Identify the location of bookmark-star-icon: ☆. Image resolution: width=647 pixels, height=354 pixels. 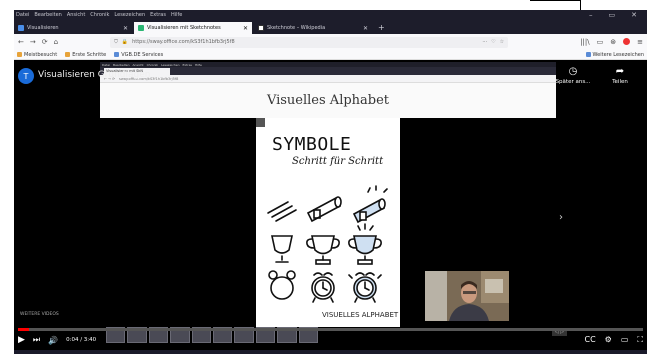
(502, 42).